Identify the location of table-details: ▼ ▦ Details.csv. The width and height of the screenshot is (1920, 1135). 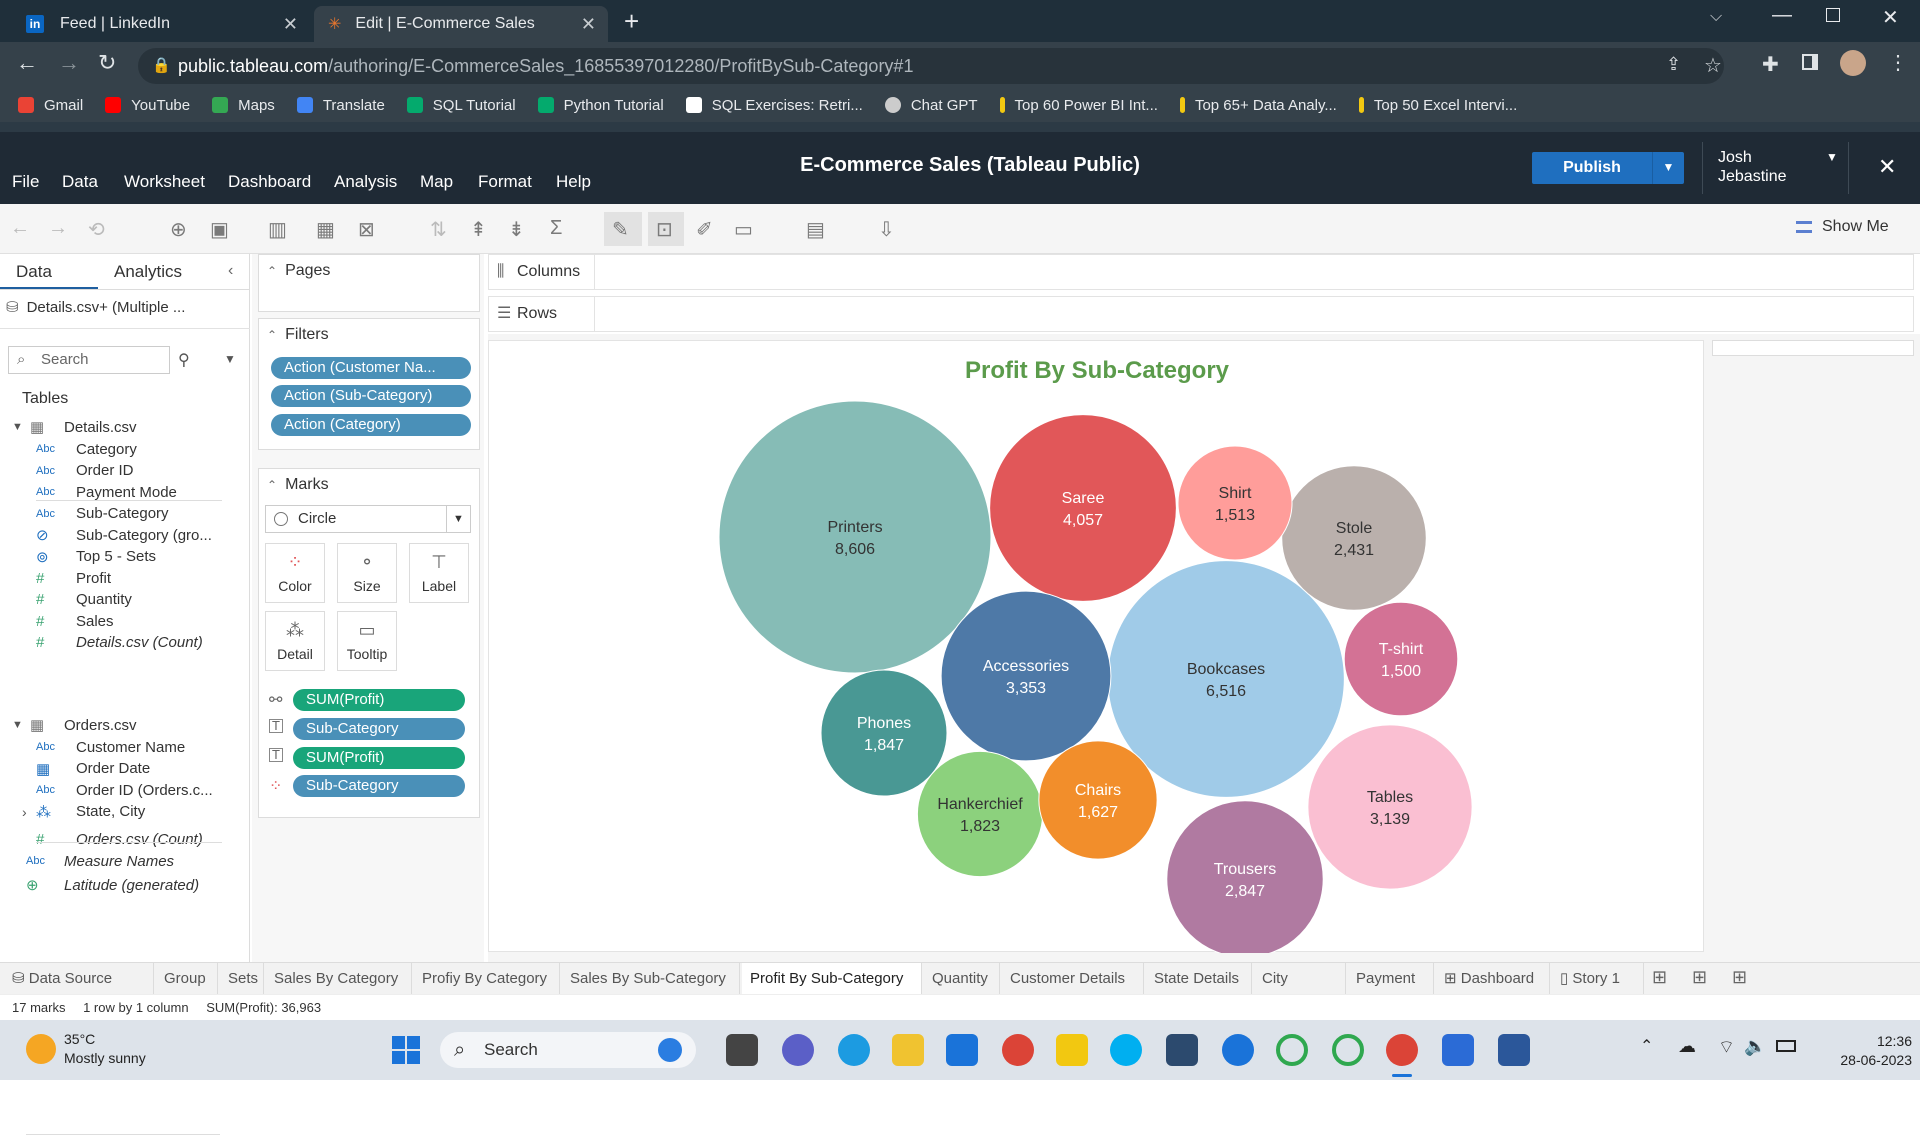
(68, 427).